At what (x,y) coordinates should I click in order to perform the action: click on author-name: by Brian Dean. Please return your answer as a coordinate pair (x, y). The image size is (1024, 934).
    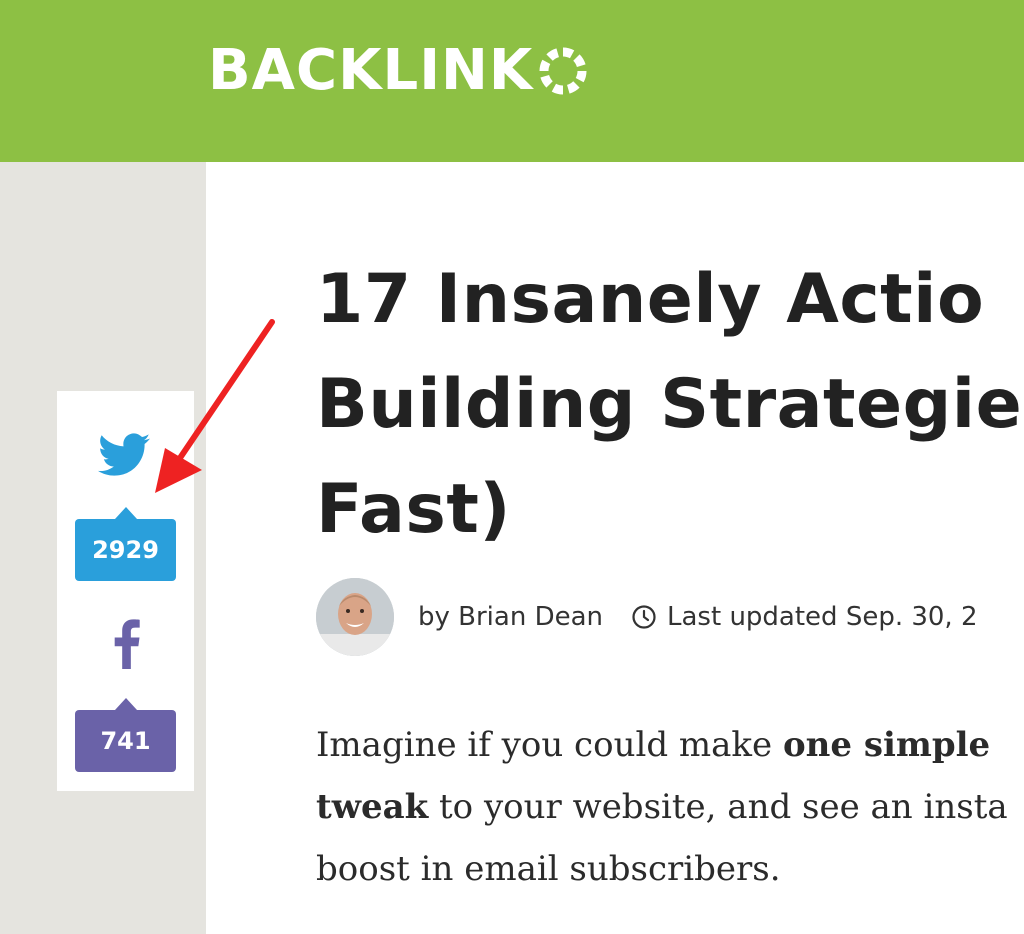
    Looking at the image, I should click on (510, 617).